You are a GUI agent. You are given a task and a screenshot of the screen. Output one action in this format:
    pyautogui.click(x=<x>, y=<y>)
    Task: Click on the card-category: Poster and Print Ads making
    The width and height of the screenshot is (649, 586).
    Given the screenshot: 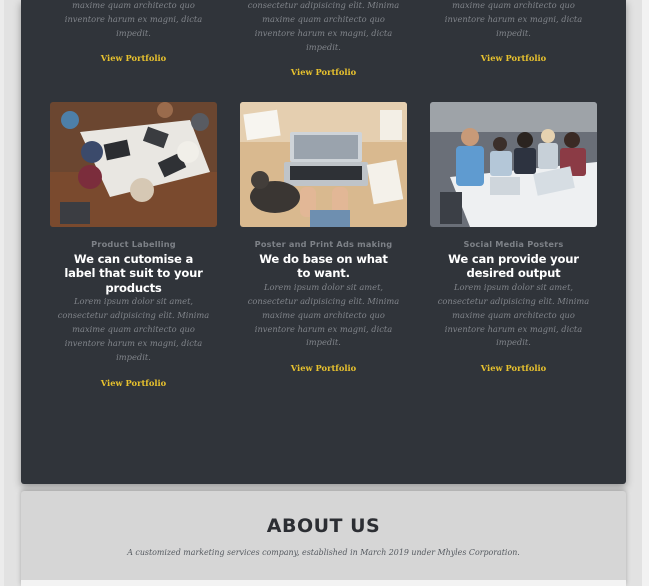 What is the action you would take?
    pyautogui.click(x=323, y=244)
    